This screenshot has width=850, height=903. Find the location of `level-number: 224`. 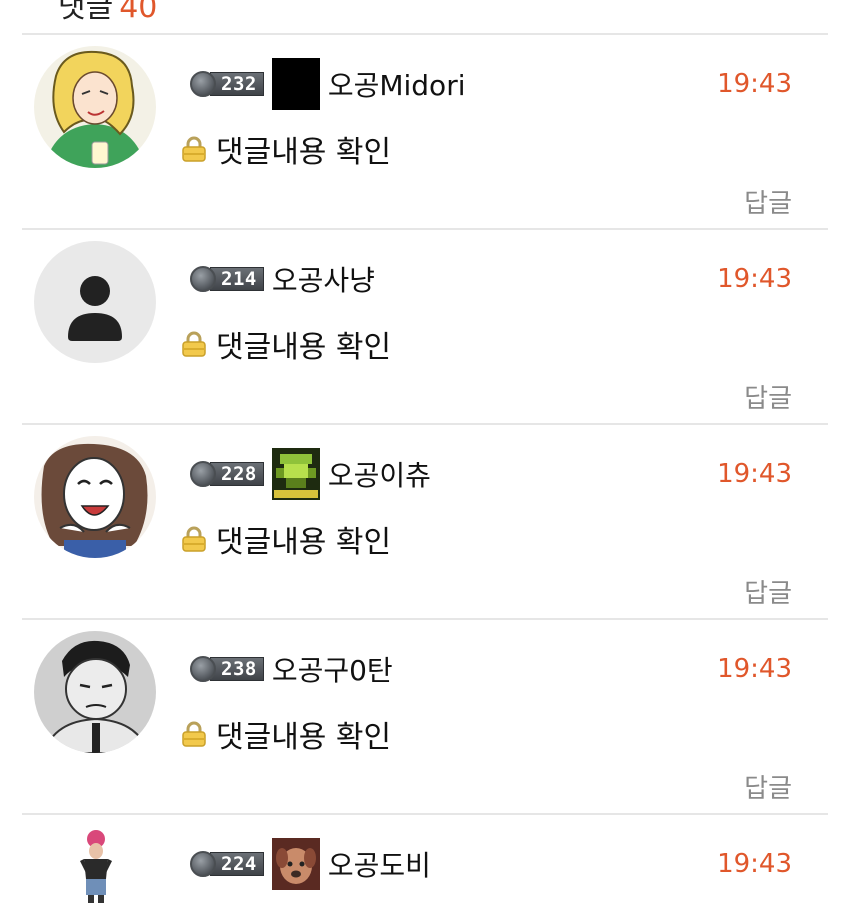

level-number: 224 is located at coordinates (237, 864).